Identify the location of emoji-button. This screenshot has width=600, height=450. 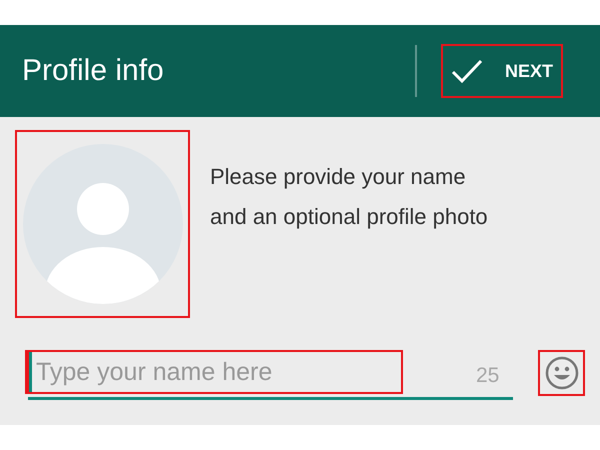
(561, 373).